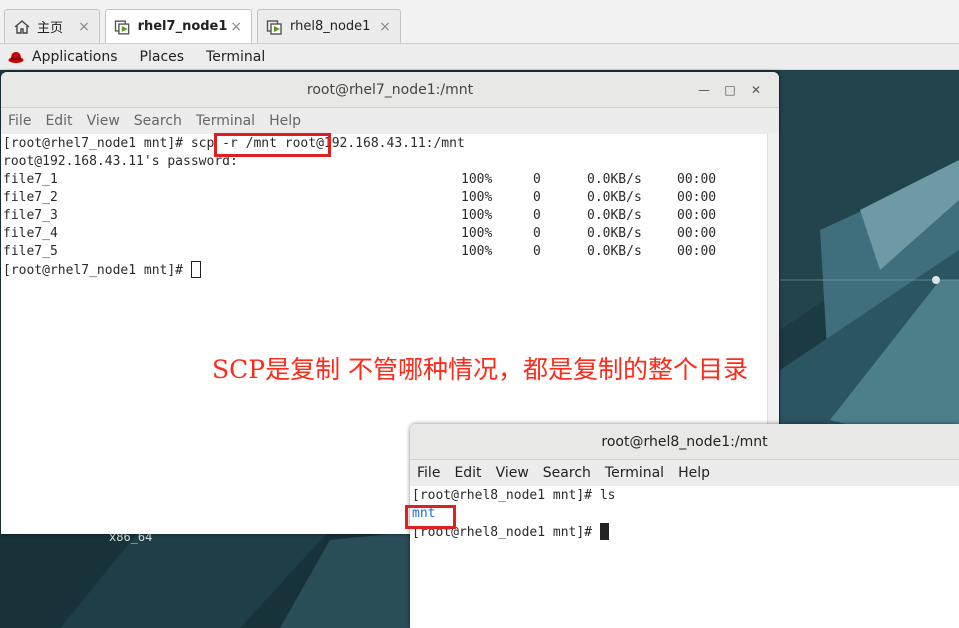  I want to click on top-panel: Applications Places Terminal, so click(479, 57).